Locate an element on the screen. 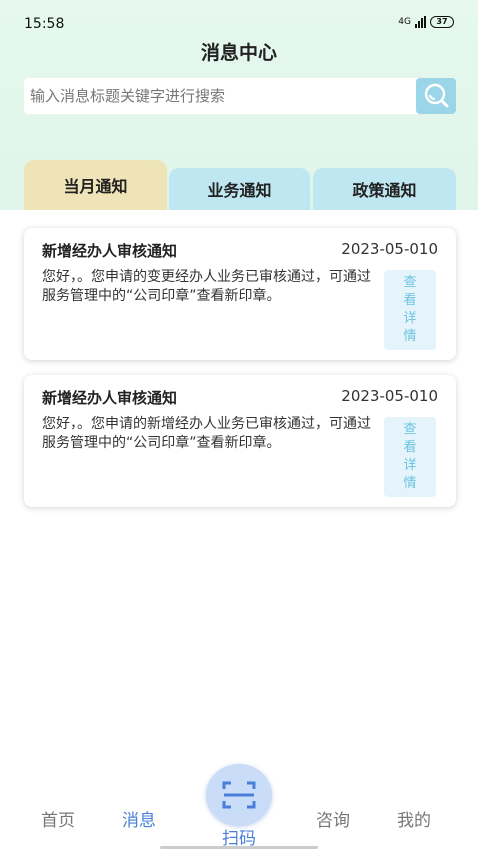  home-indicator is located at coordinates (239, 847).